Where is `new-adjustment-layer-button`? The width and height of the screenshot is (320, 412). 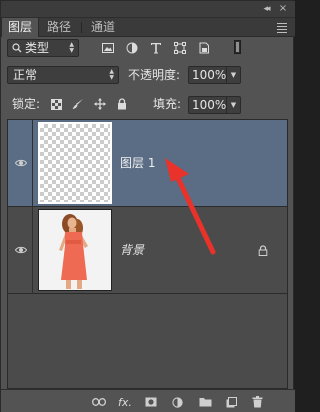 new-adjustment-layer-button is located at coordinates (177, 402).